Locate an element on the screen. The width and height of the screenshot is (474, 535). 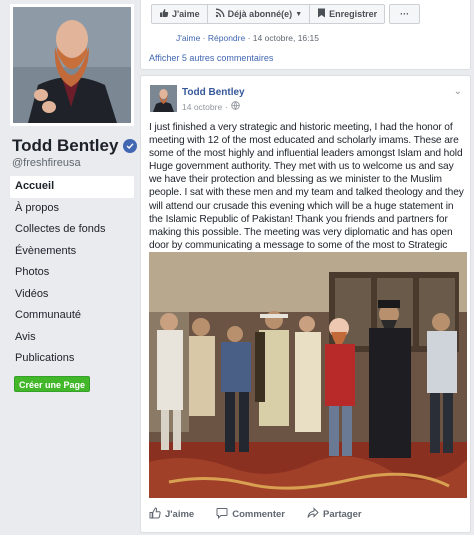
page-action-bar: J'aime Déjà abonné(e) ▼ Enregistrer ··· is located at coordinates (286, 14).